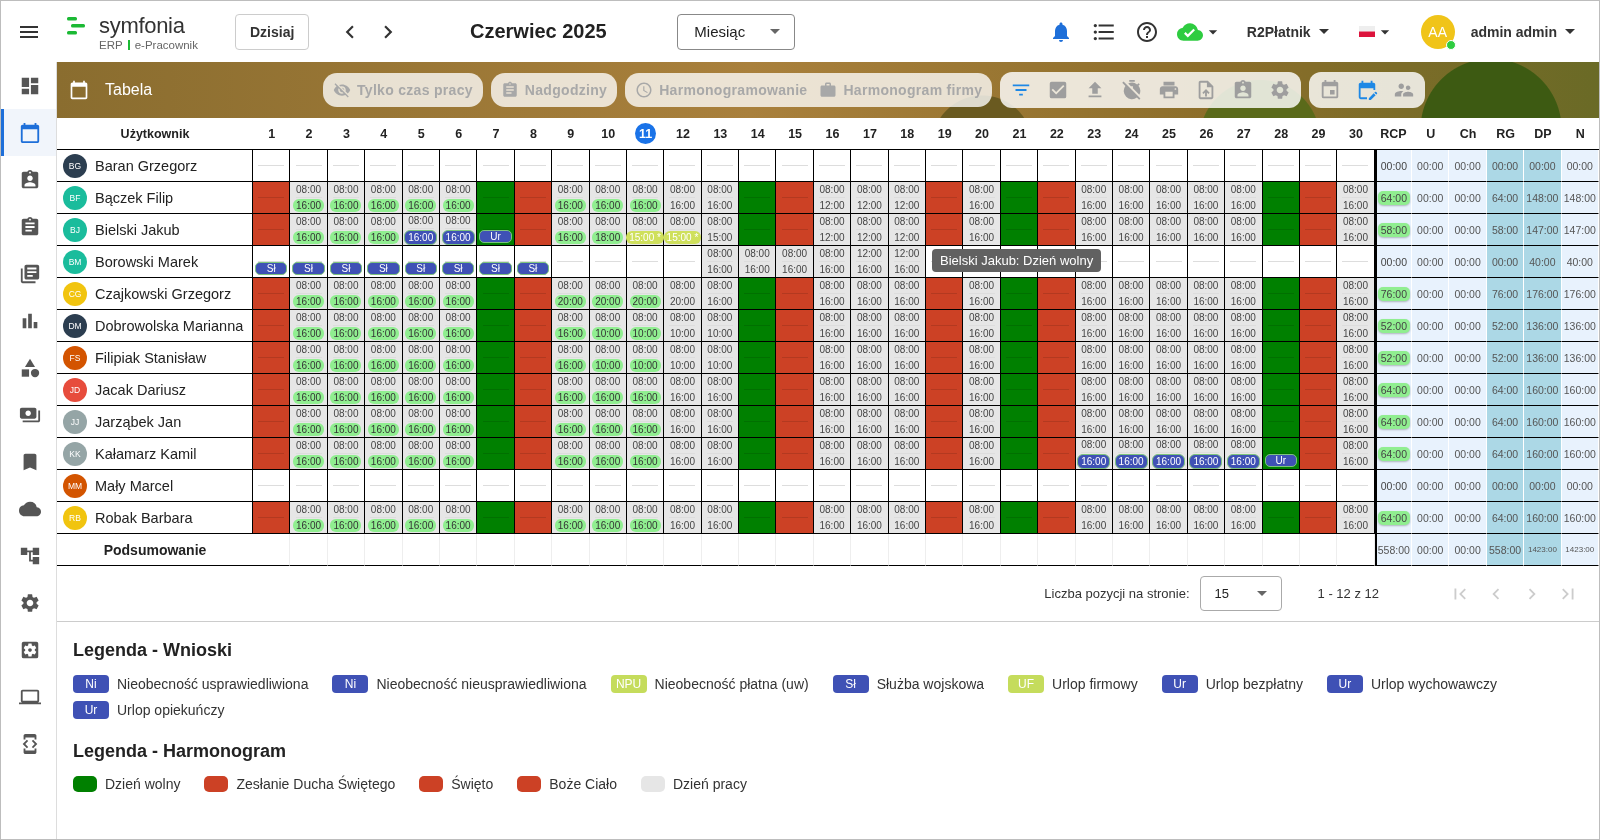 This screenshot has height=840, width=1600. What do you see at coordinates (720, 230) in the screenshot?
I see `day-cell: 08:00 15:00` at bounding box center [720, 230].